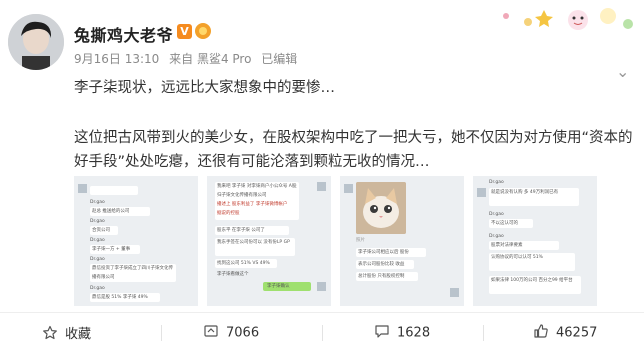  Describe the element at coordinates (381, 208) in the screenshot. I see `cat-photo-image` at that location.